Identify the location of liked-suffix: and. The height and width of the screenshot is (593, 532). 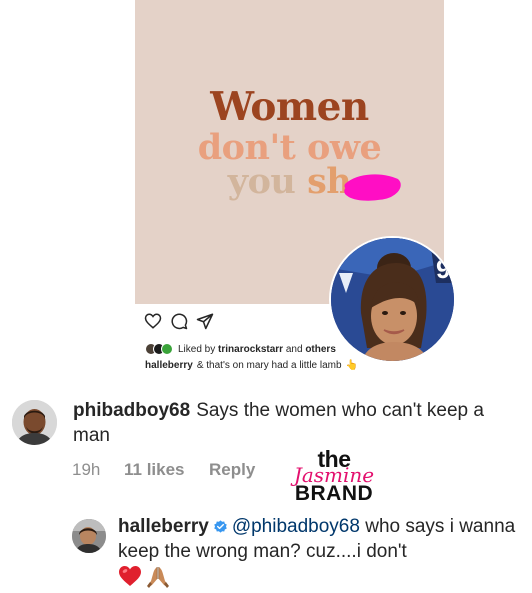
(294, 349).